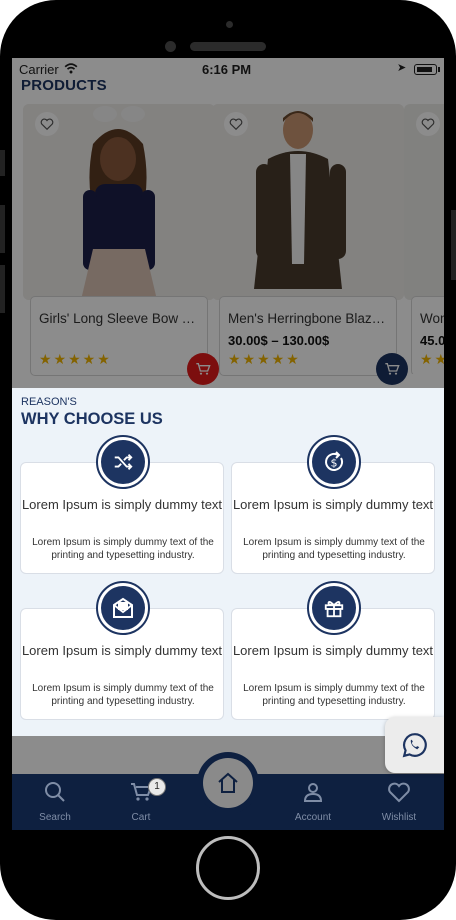 This screenshot has height=920, width=456. Describe the element at coordinates (229, 24) in the screenshot. I see `proximity-sensor` at that location.